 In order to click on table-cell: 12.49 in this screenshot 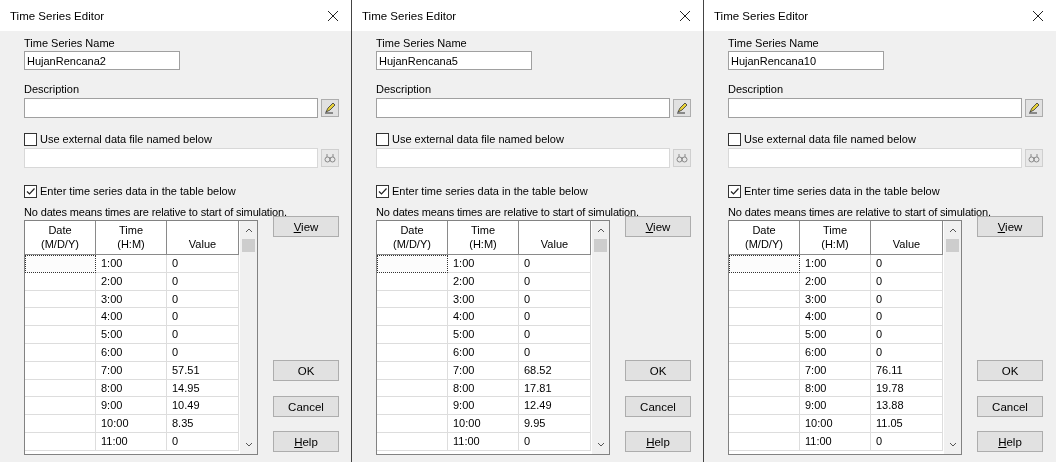, I will do `click(555, 406)`.